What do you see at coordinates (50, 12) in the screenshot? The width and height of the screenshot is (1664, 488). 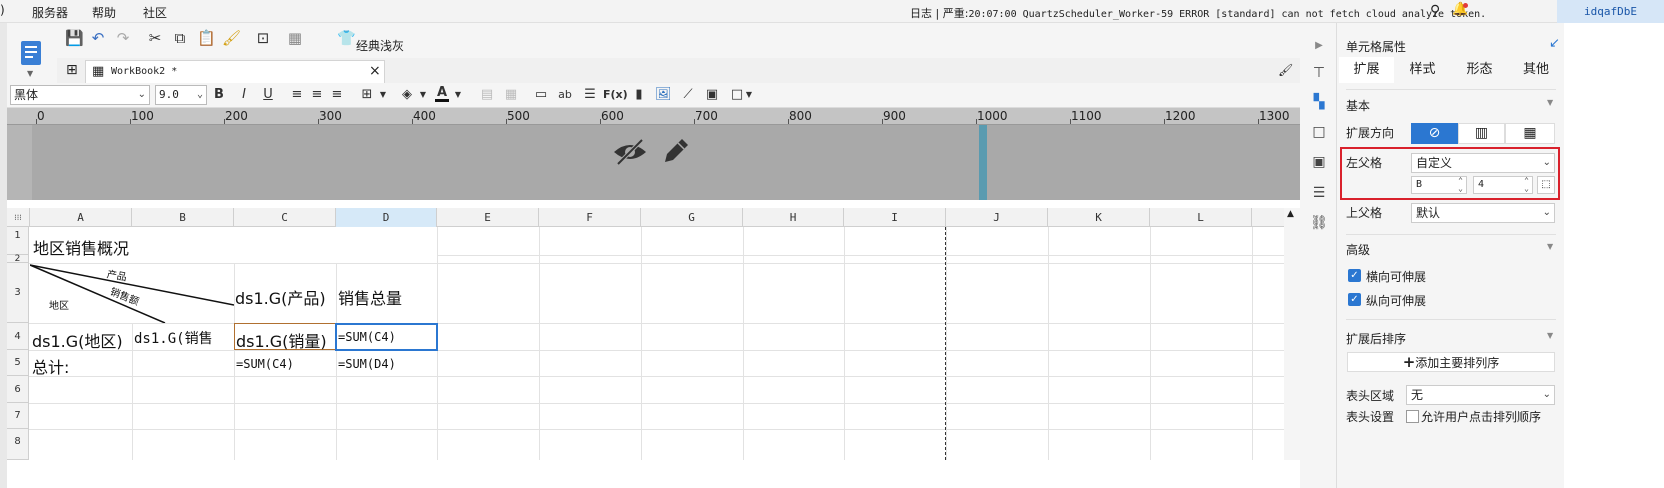 I see `menu-server: 服务器` at bounding box center [50, 12].